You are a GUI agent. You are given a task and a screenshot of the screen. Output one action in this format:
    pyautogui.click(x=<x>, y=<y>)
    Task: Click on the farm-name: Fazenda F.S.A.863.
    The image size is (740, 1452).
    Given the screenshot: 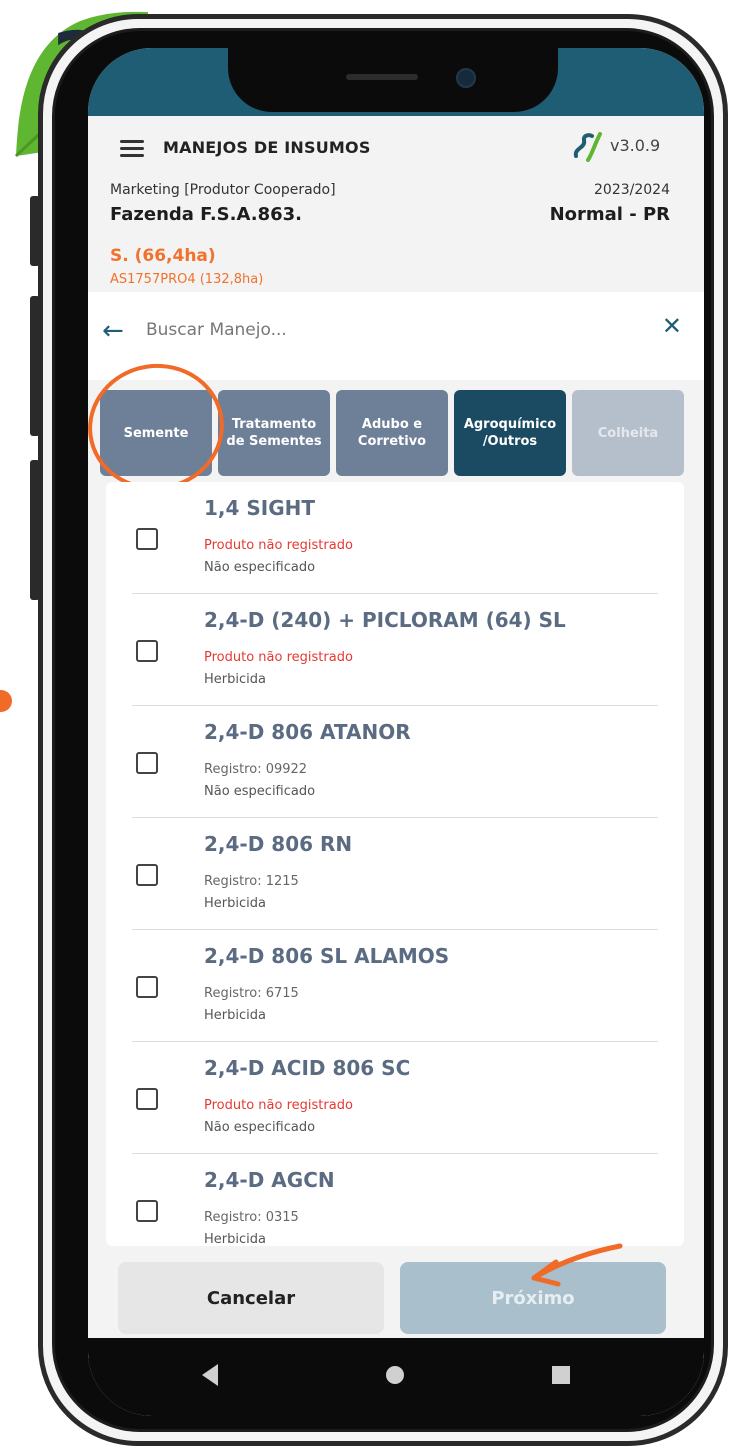 What is the action you would take?
    pyautogui.click(x=206, y=214)
    